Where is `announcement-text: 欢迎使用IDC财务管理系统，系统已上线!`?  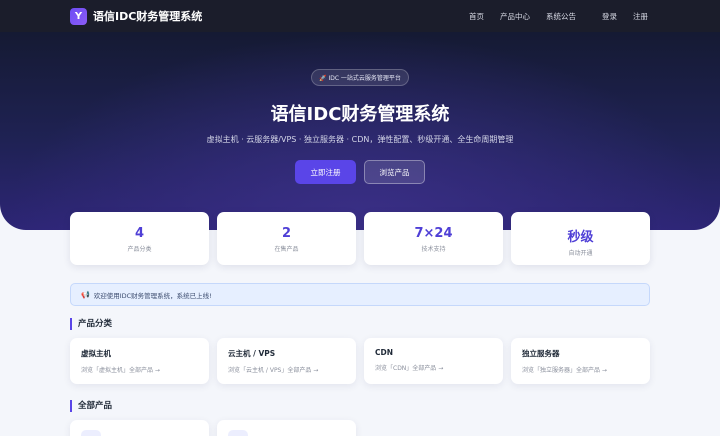 announcement-text: 欢迎使用IDC财务管理系统，系统已上线! is located at coordinates (152, 295).